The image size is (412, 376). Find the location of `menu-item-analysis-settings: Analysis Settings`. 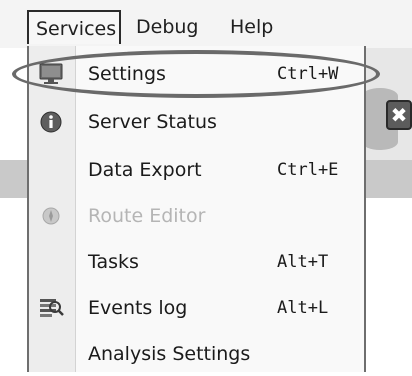

menu-item-analysis-settings: Analysis Settings is located at coordinates (196, 354).